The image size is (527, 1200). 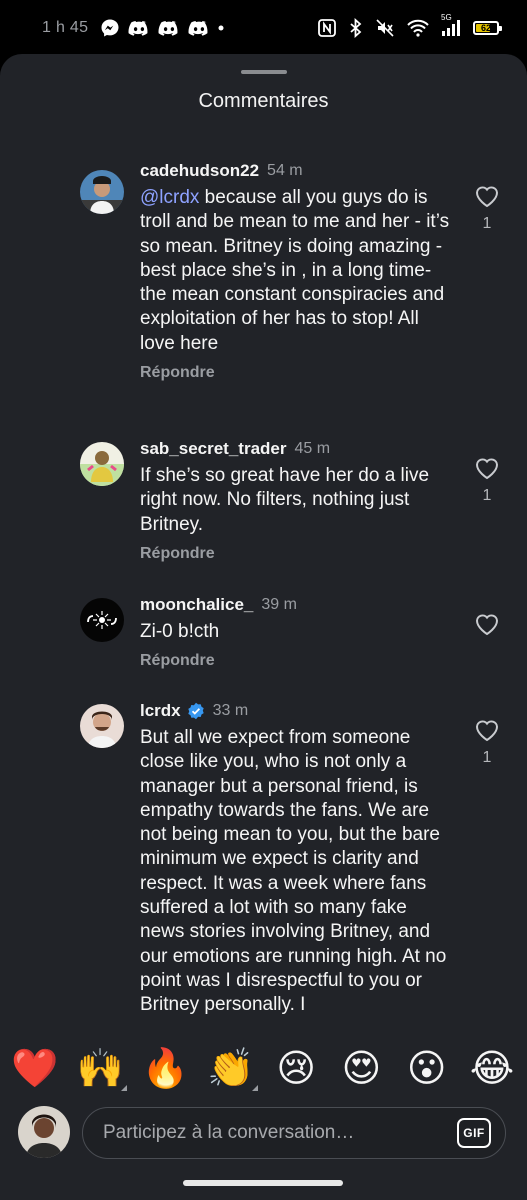 I want to click on username: lcrdx, so click(x=160, y=711).